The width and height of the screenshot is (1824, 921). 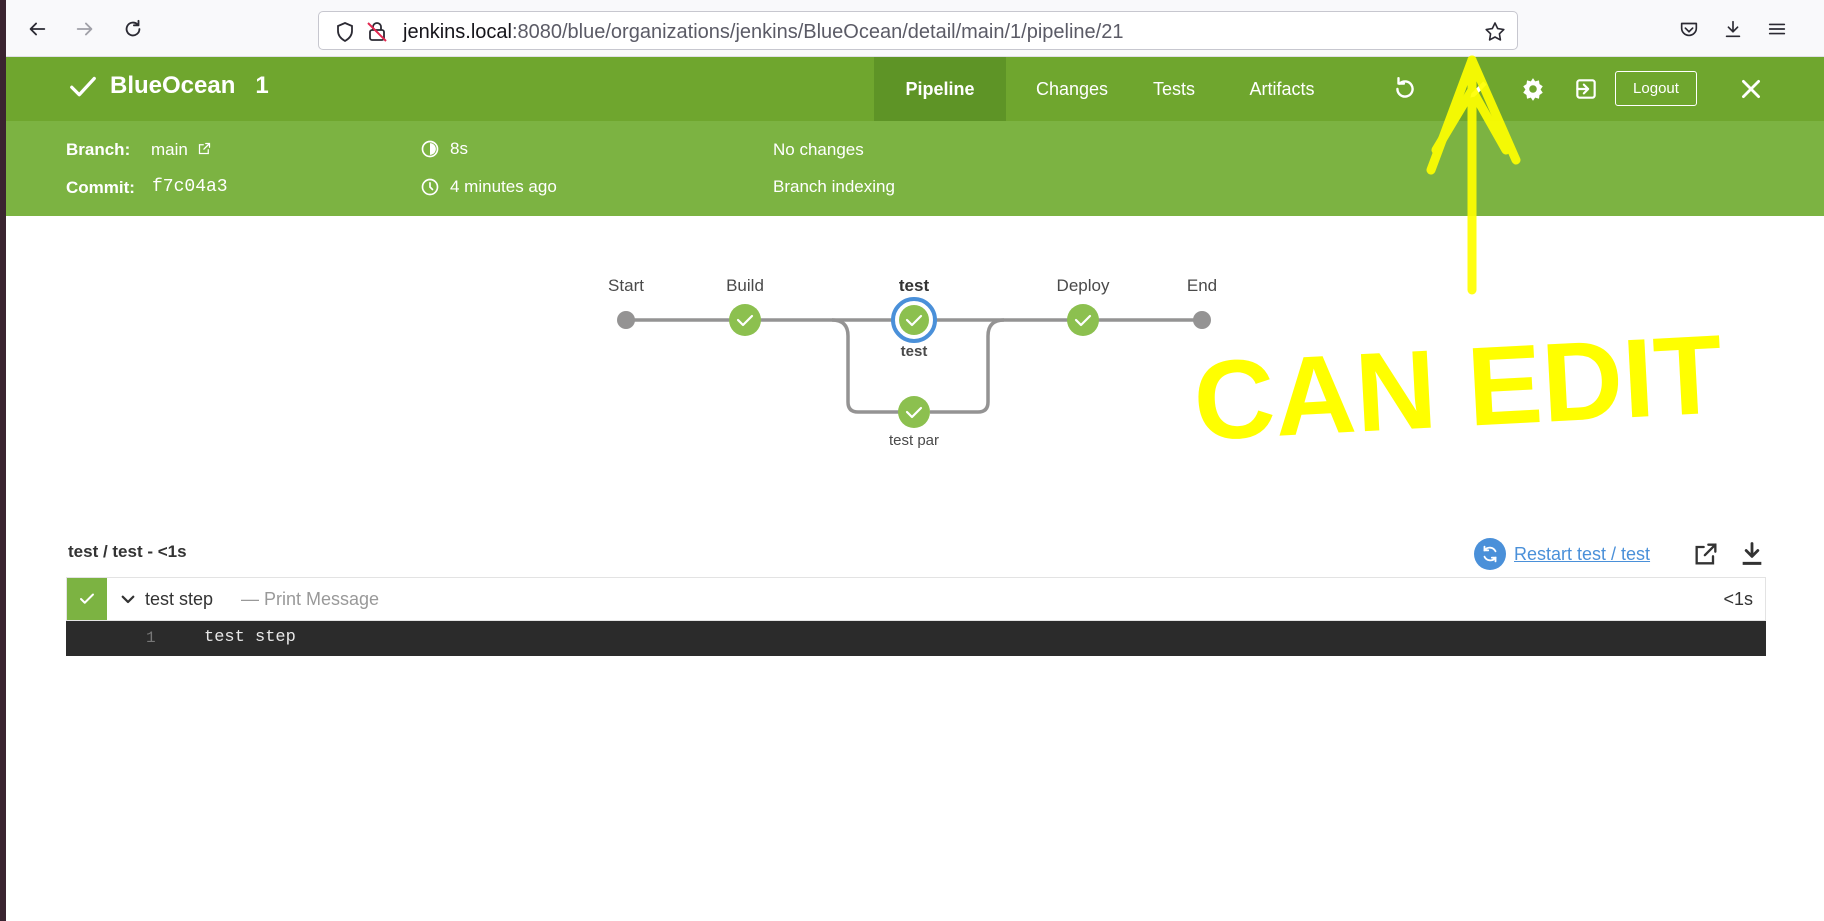 I want to click on replay-button, so click(x=1405, y=89).